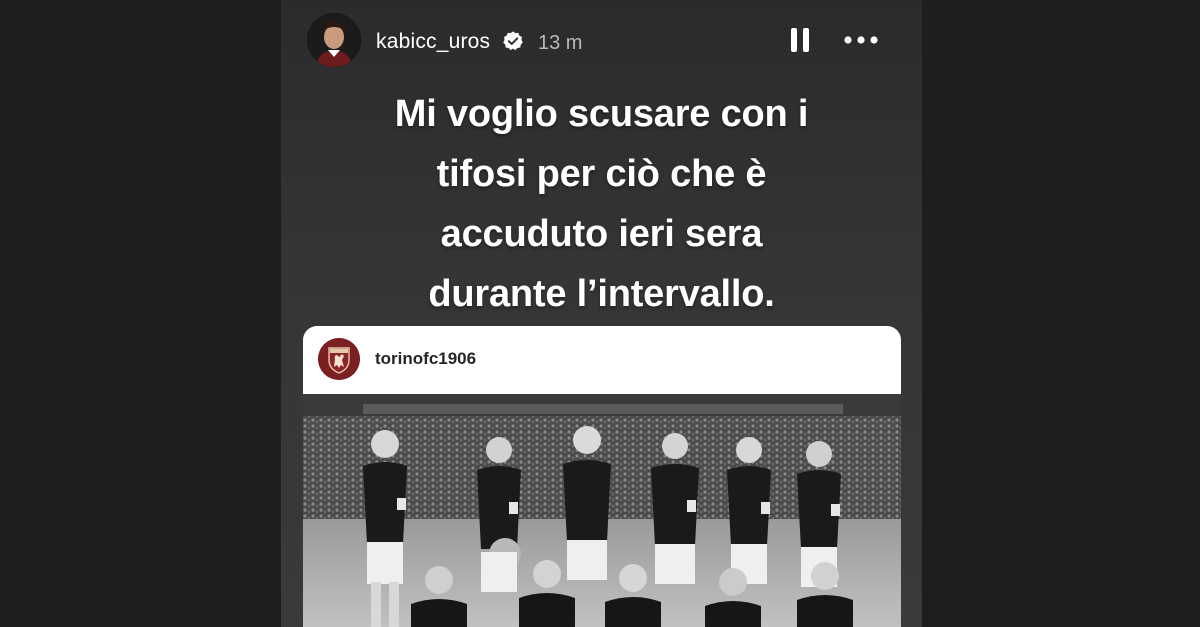 The image size is (1200, 627). I want to click on torino-bull-crest-icon, so click(339, 359).